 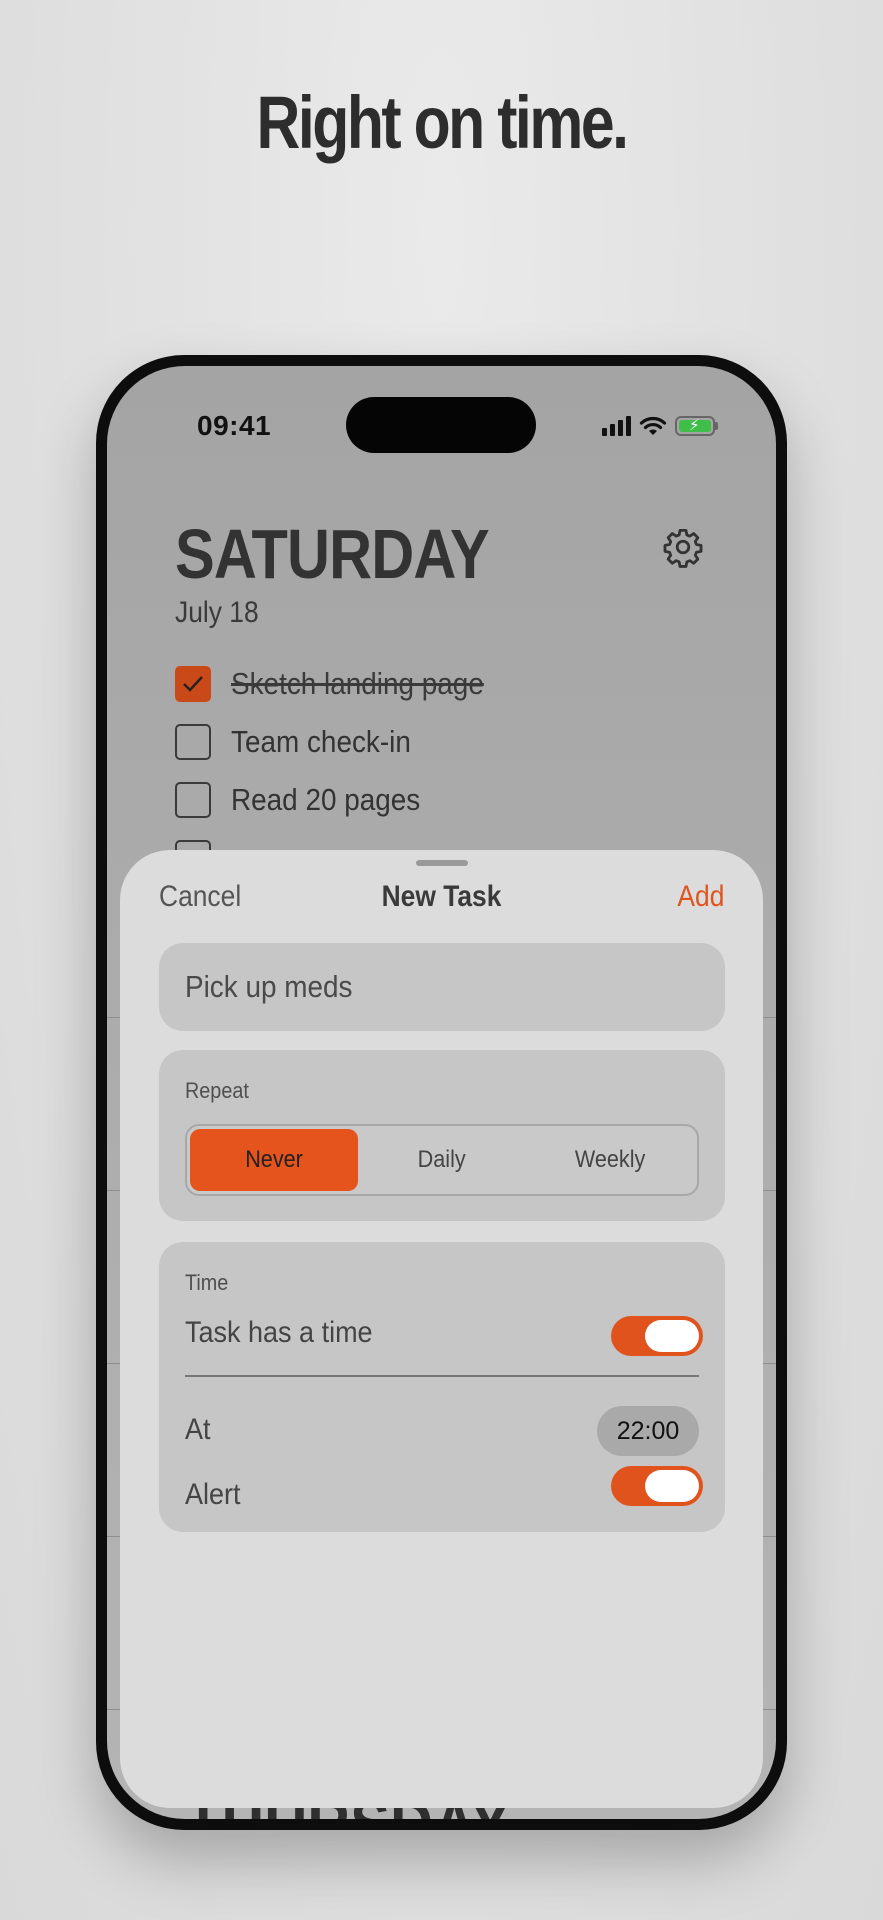 What do you see at coordinates (274, 1160) in the screenshot?
I see `segment-never: Never` at bounding box center [274, 1160].